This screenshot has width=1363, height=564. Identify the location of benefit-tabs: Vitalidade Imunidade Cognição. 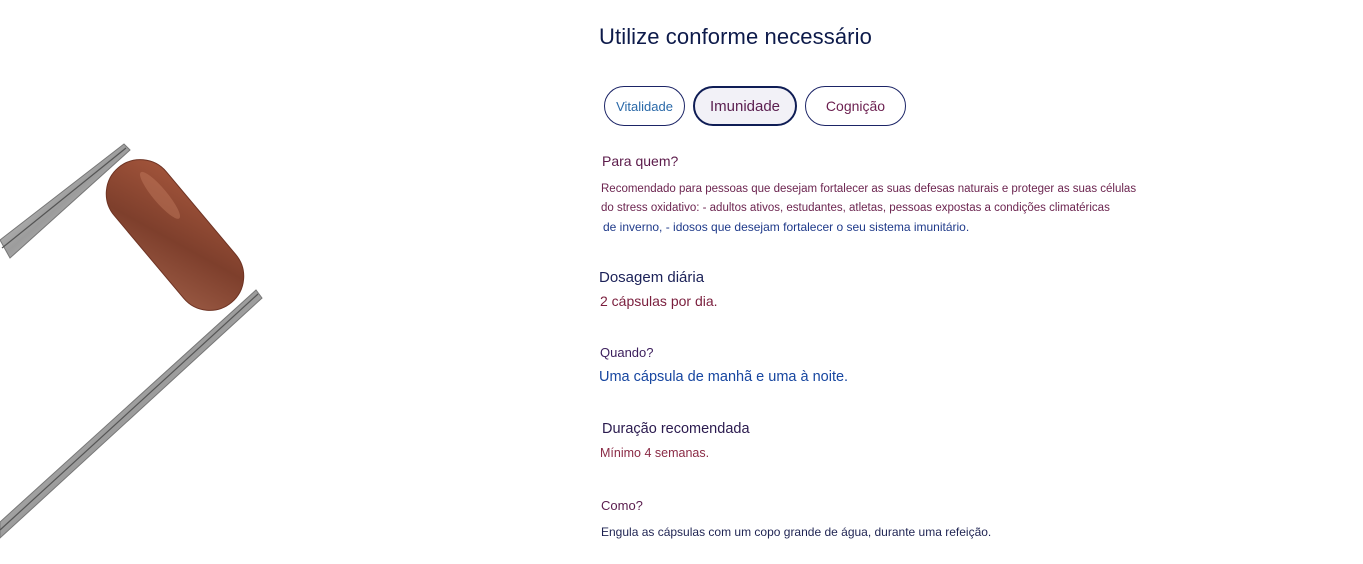
(755, 106).